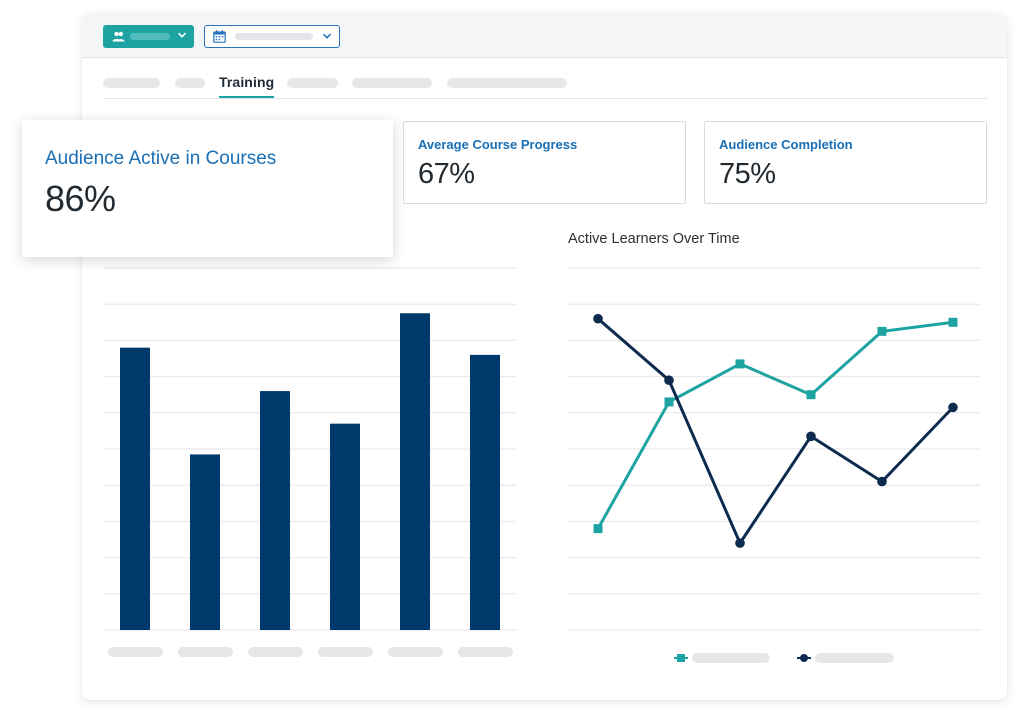 The height and width of the screenshot is (718, 1024). I want to click on line-chart, so click(775, 430).